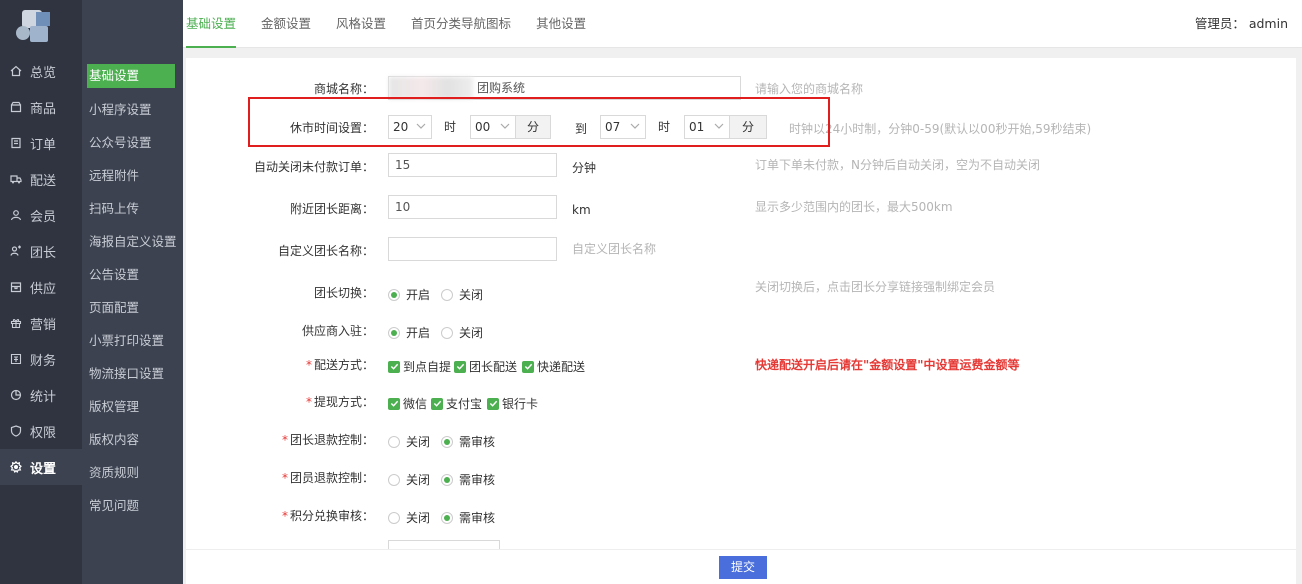 This screenshot has height=584, width=1302. I want to click on sub-nav-item-7: 页面配置, so click(132, 306).